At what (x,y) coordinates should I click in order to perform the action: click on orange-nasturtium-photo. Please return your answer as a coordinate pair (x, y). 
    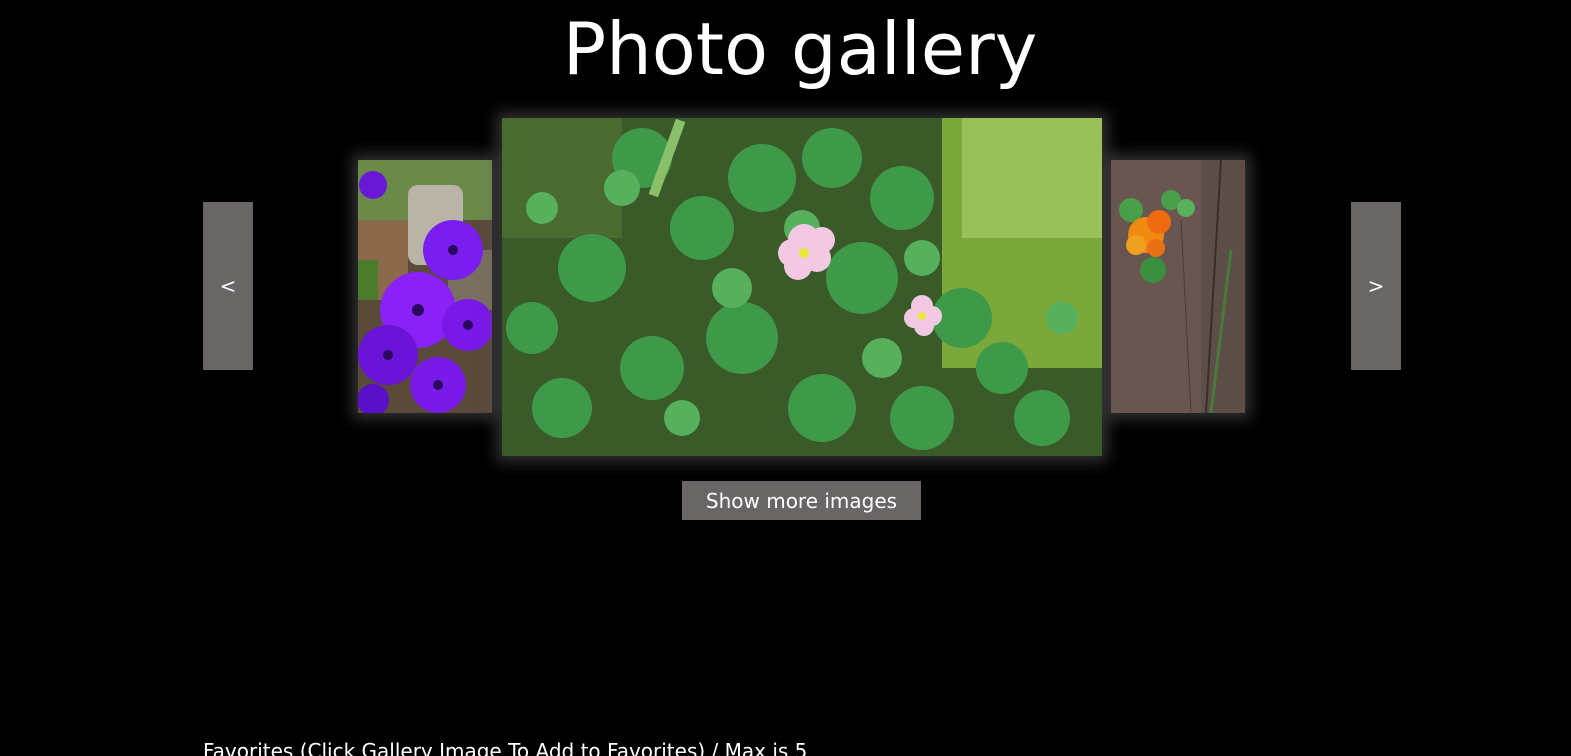
    Looking at the image, I should click on (1178, 286).